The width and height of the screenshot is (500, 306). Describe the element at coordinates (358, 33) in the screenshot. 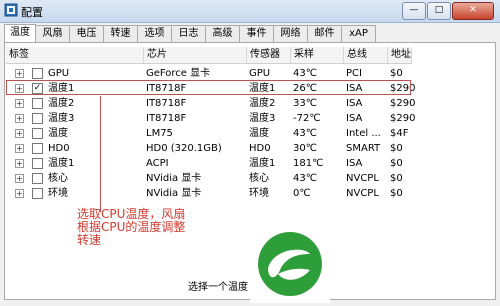

I see `tab-xap: xAP` at that location.